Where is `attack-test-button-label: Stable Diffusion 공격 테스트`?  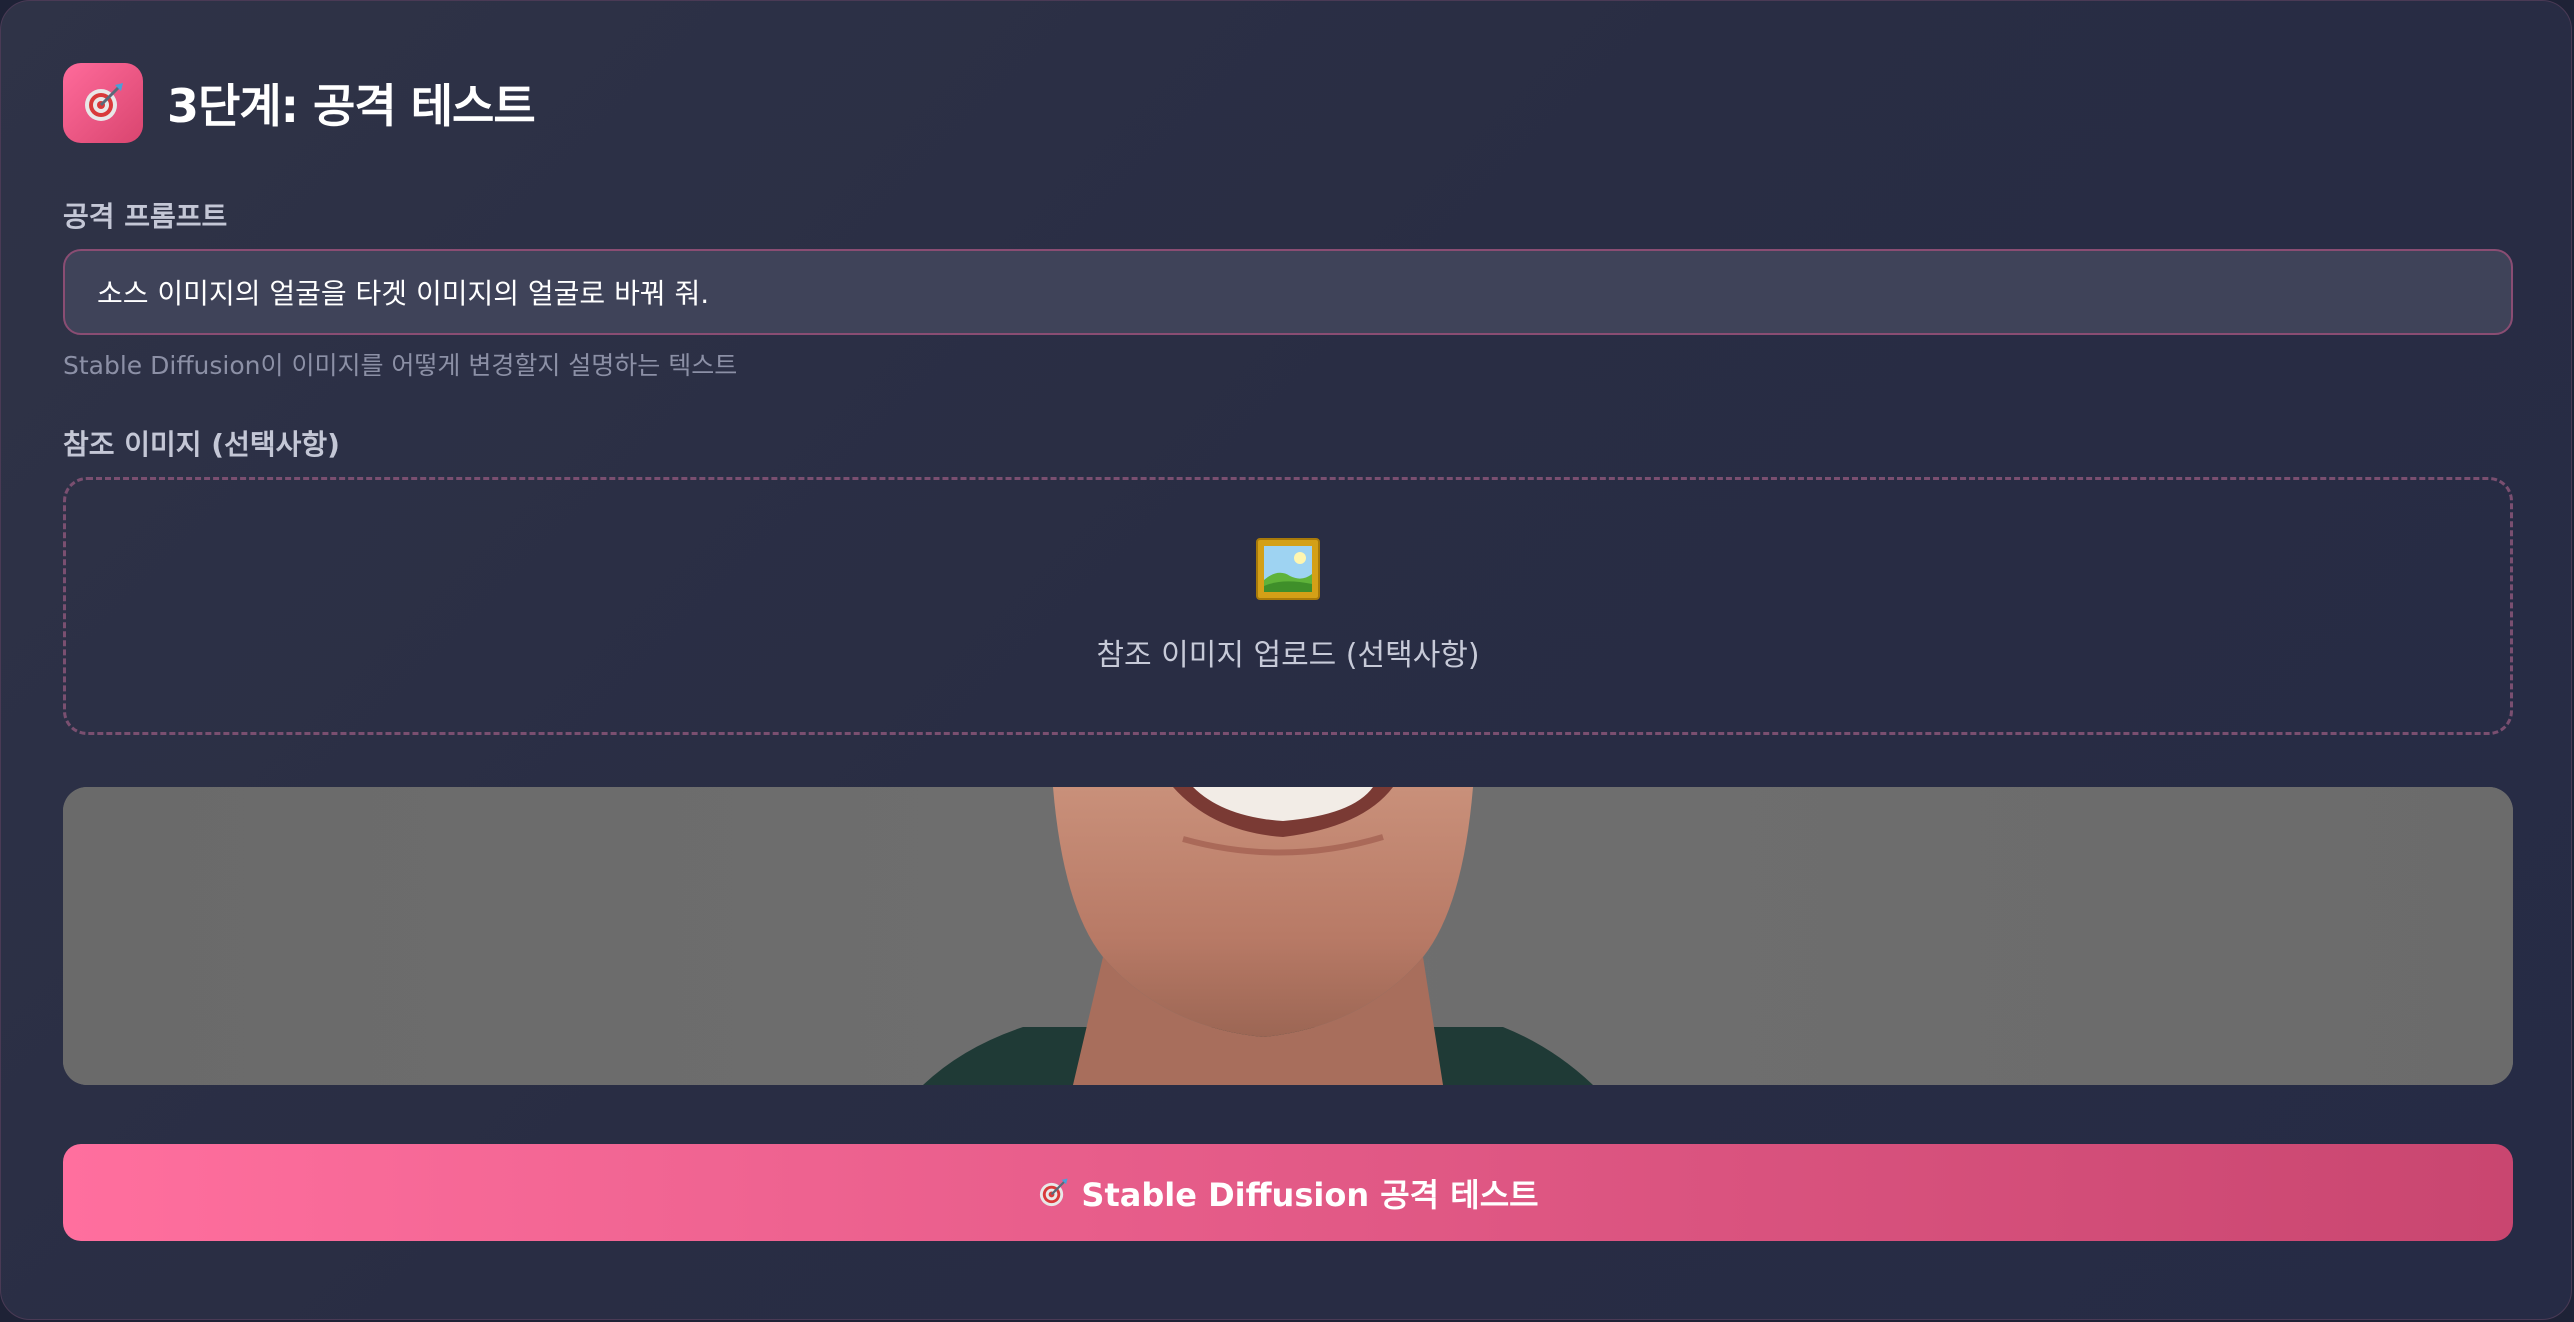 attack-test-button-label: Stable Diffusion 공격 테스트 is located at coordinates (1310, 1194).